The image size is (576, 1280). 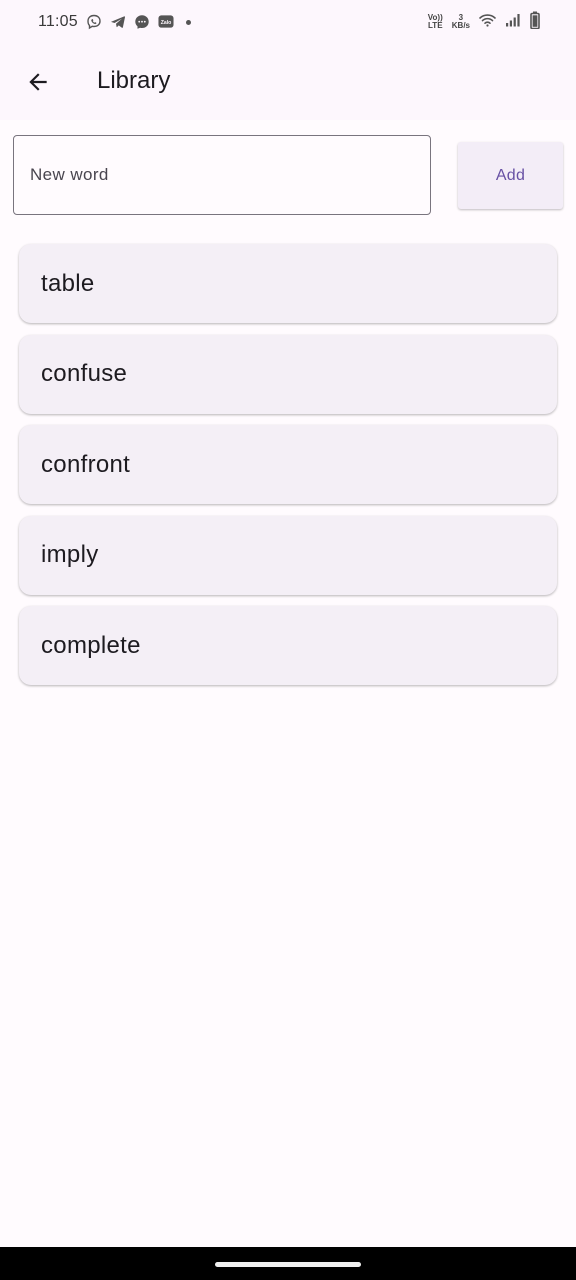 I want to click on word-text: confuse, so click(x=84, y=373).